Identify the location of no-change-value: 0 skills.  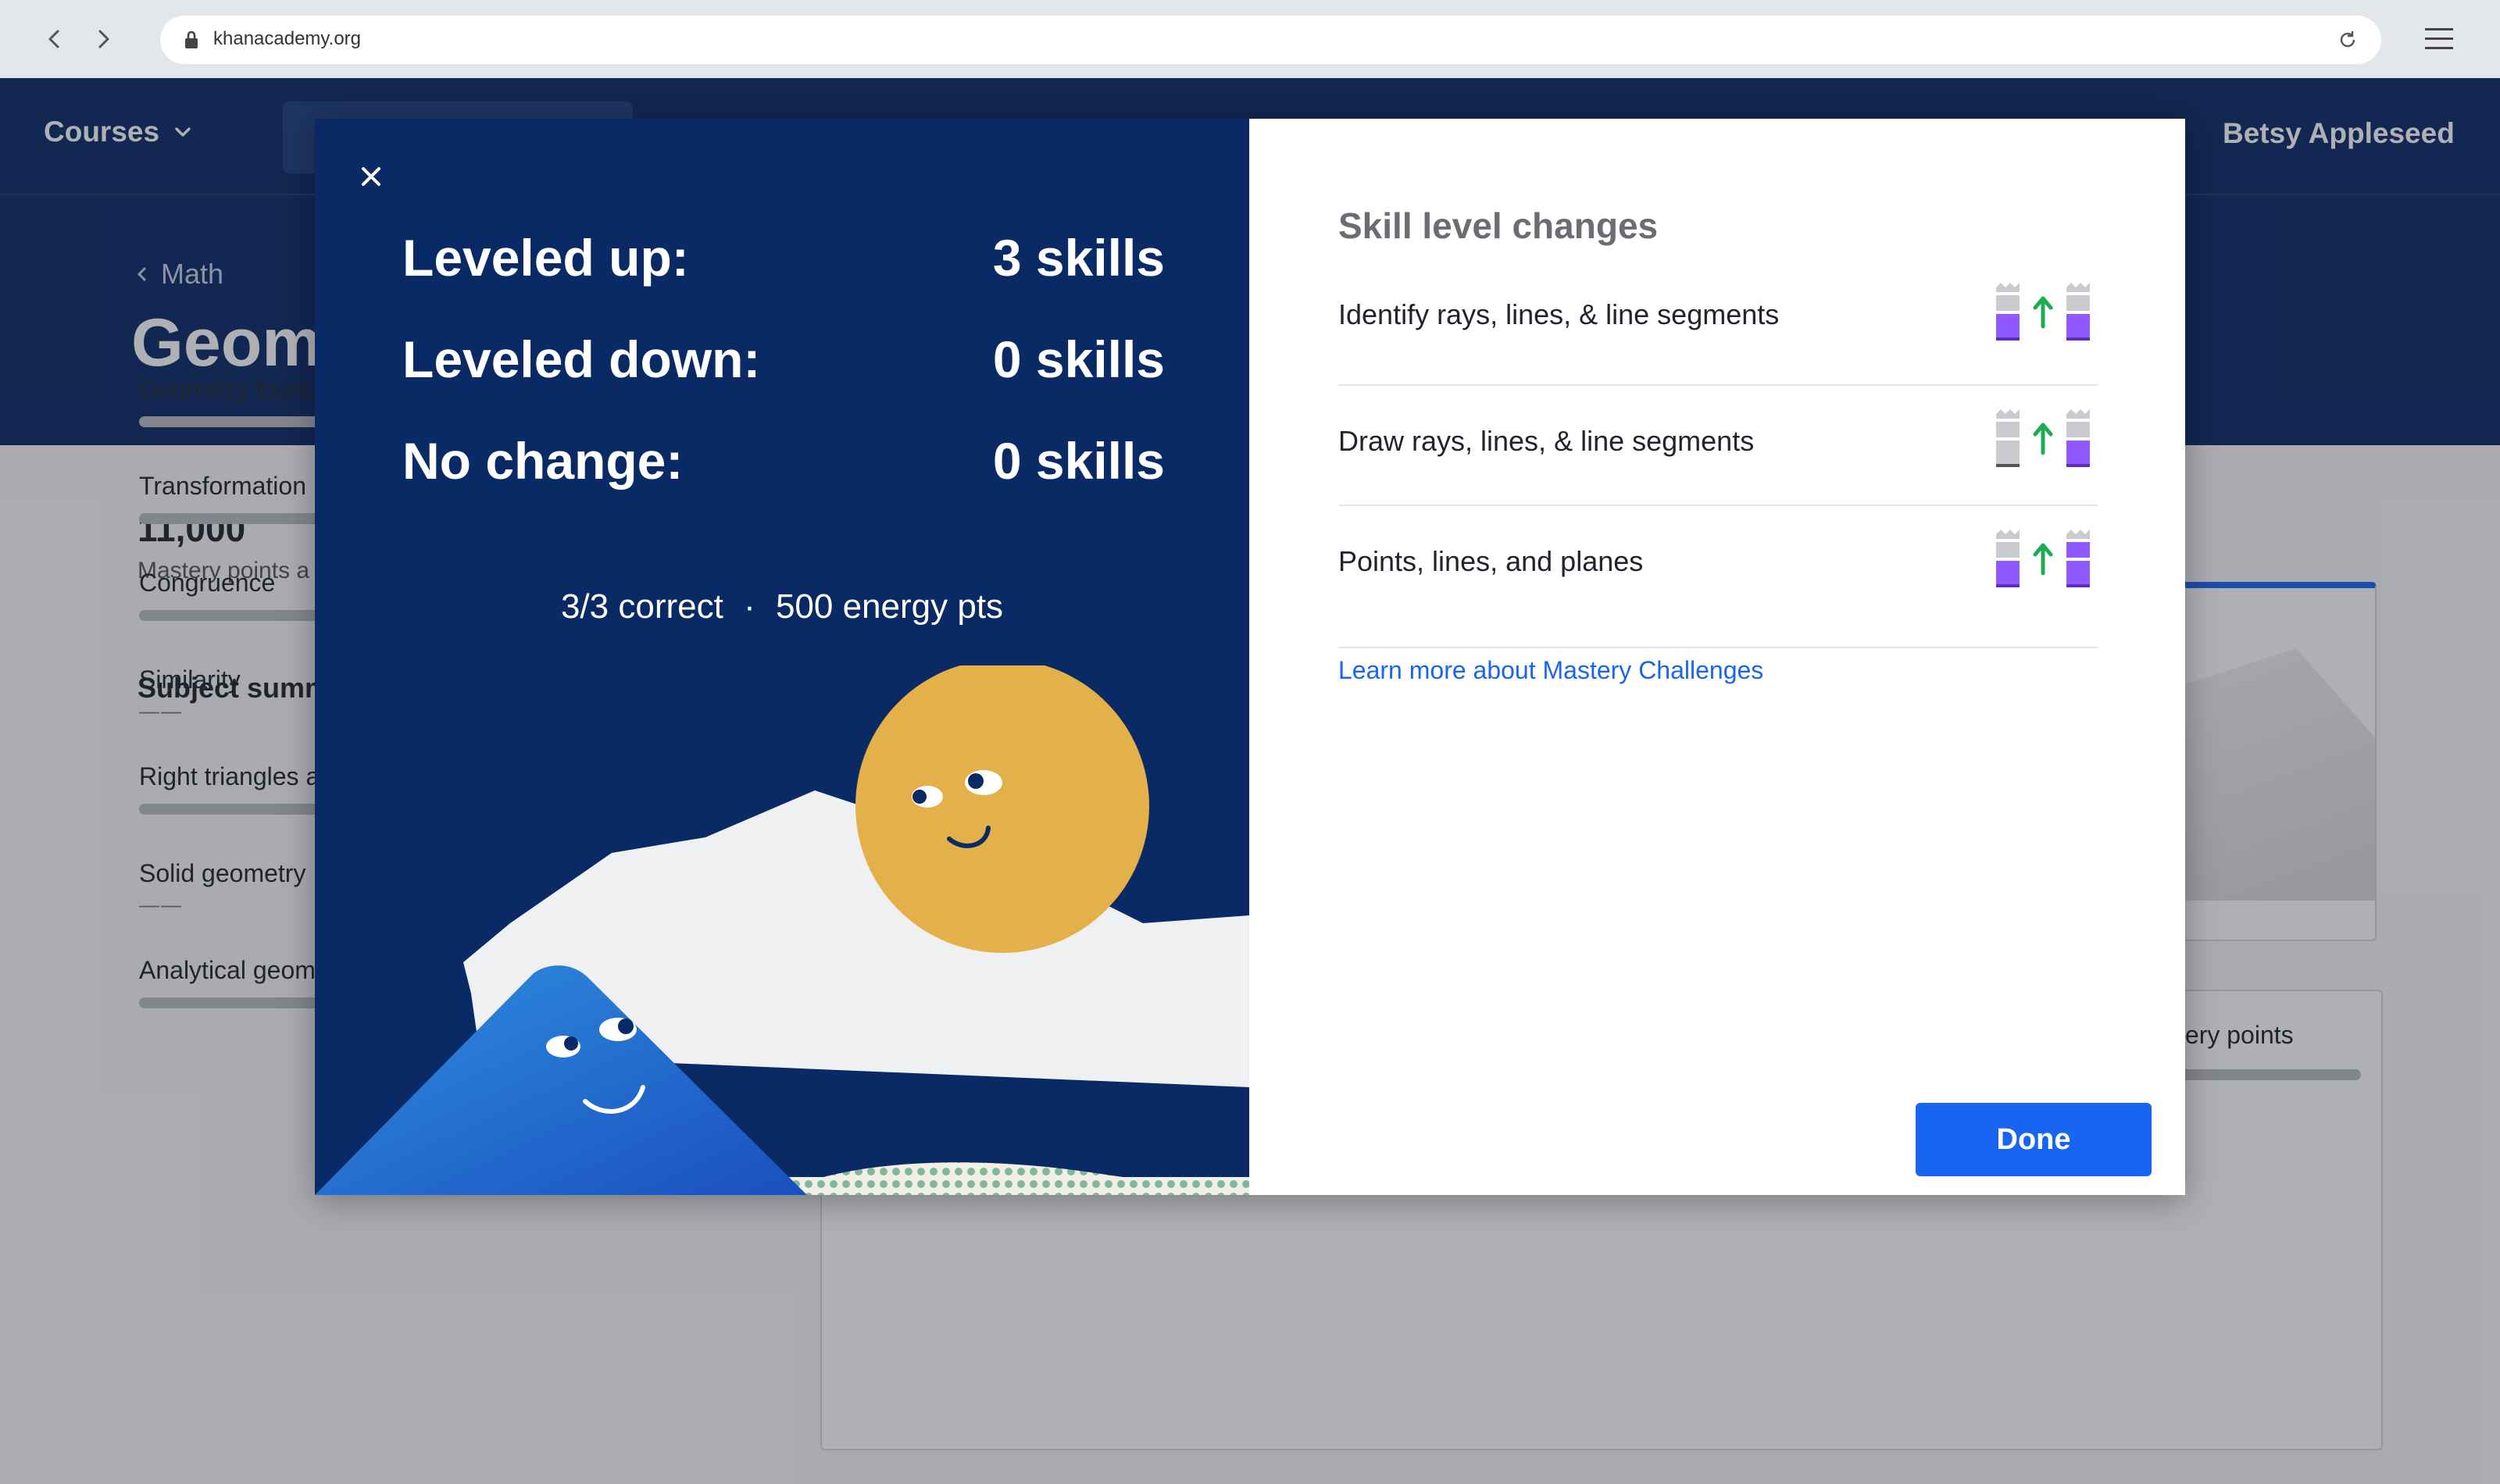
(1078, 461).